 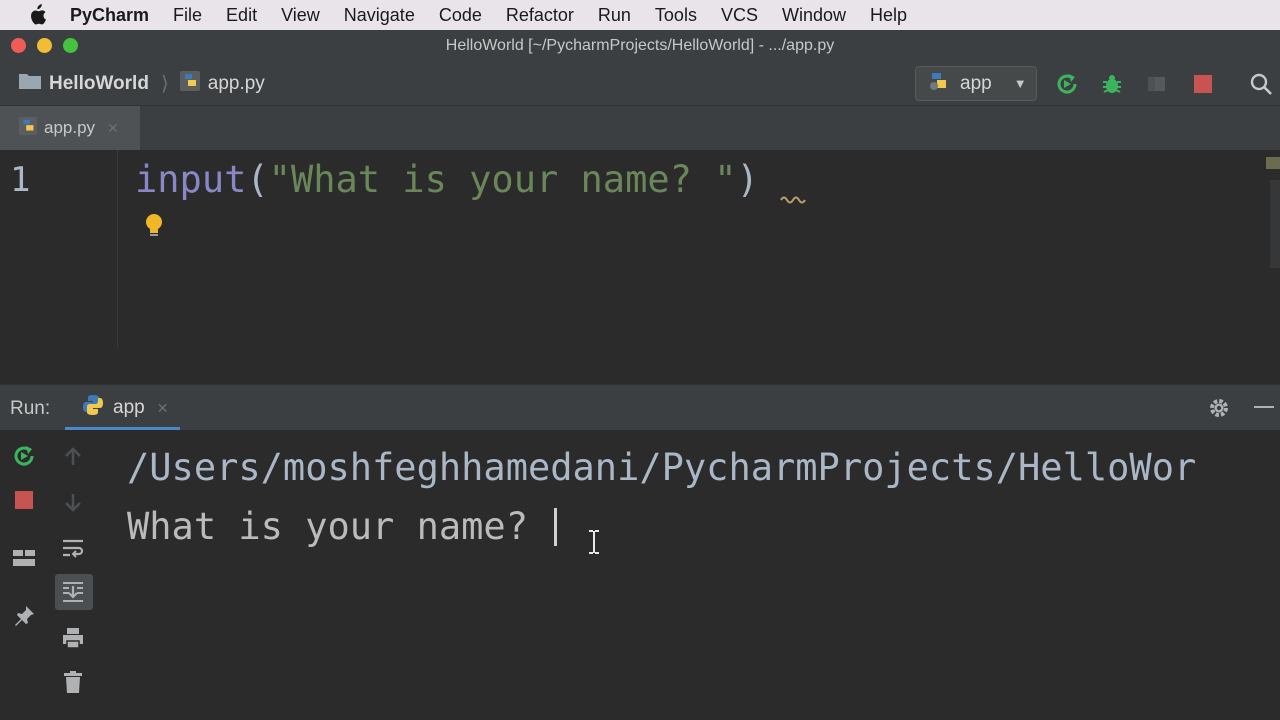 I want to click on editor-tab-app-py: app.py ✕, so click(x=70, y=128).